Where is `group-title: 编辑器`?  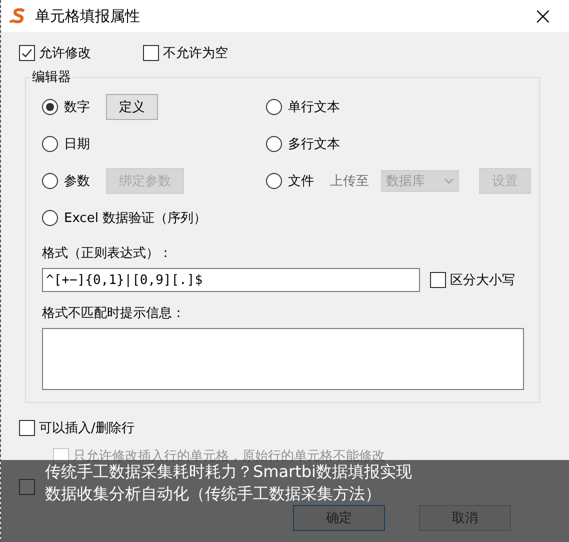
group-title: 编辑器 is located at coordinates (51, 77).